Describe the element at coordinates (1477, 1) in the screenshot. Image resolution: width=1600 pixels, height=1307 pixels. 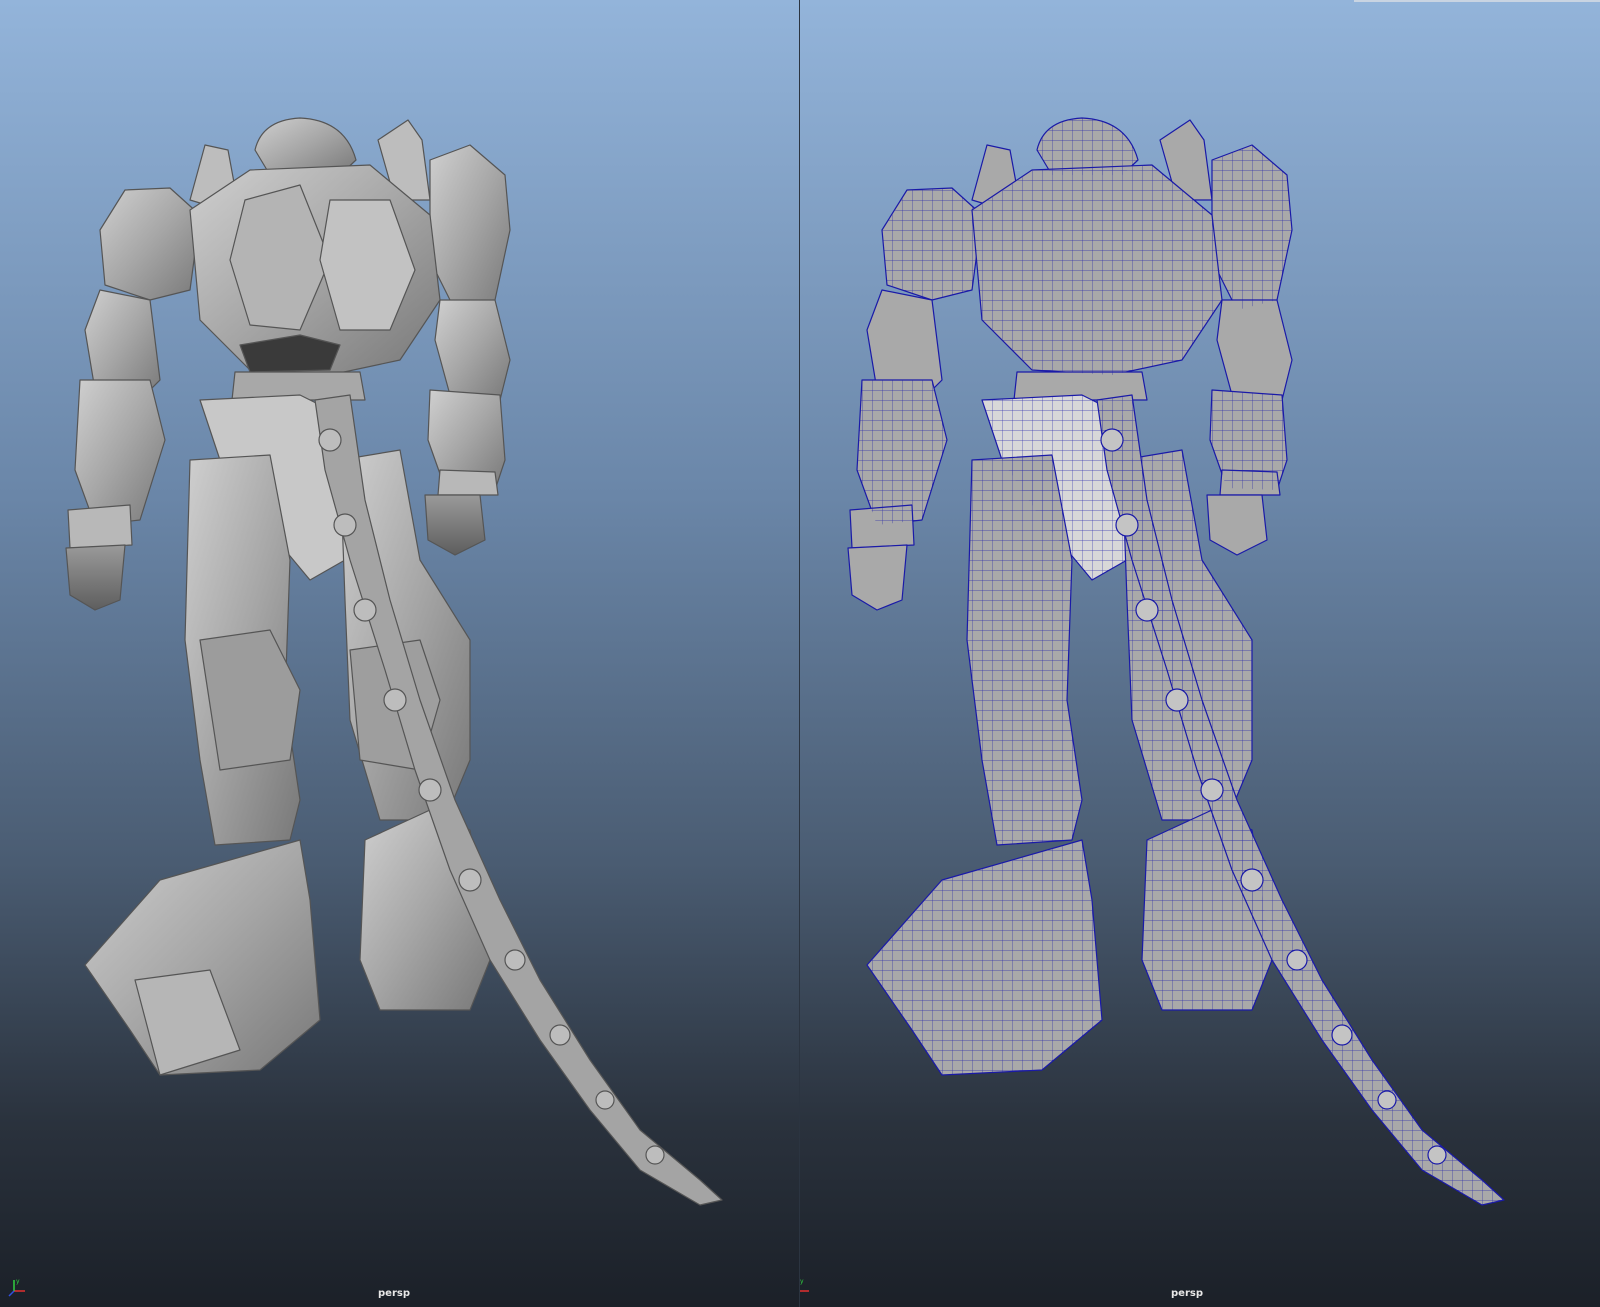
I see `panel-edge-highlight` at that location.